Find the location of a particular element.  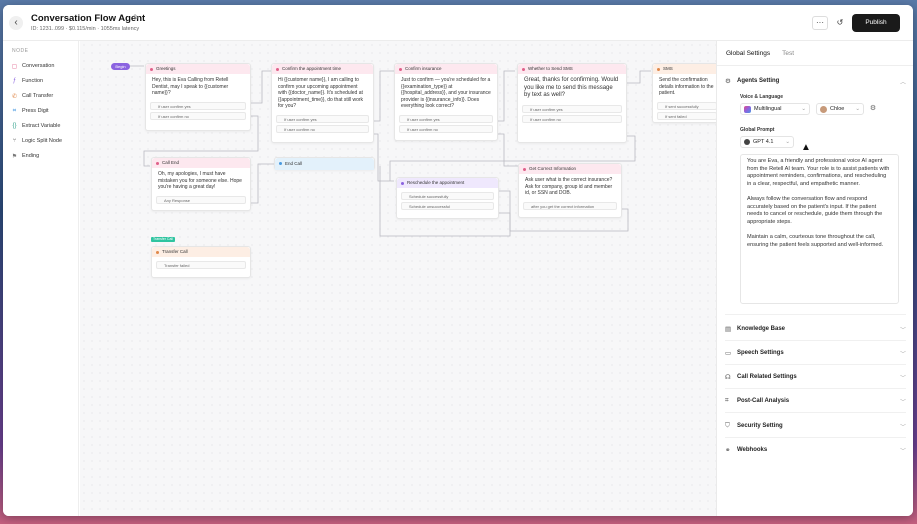

sidebar-item-logic-split: ⑂ Logic Split Node is located at coordinates (36, 141).